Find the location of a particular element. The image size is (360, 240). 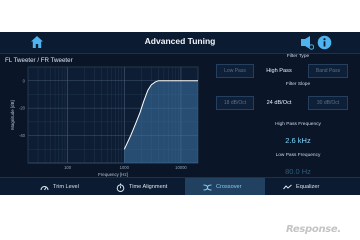

filter-slope-title: Filter Slope is located at coordinates (298, 84).